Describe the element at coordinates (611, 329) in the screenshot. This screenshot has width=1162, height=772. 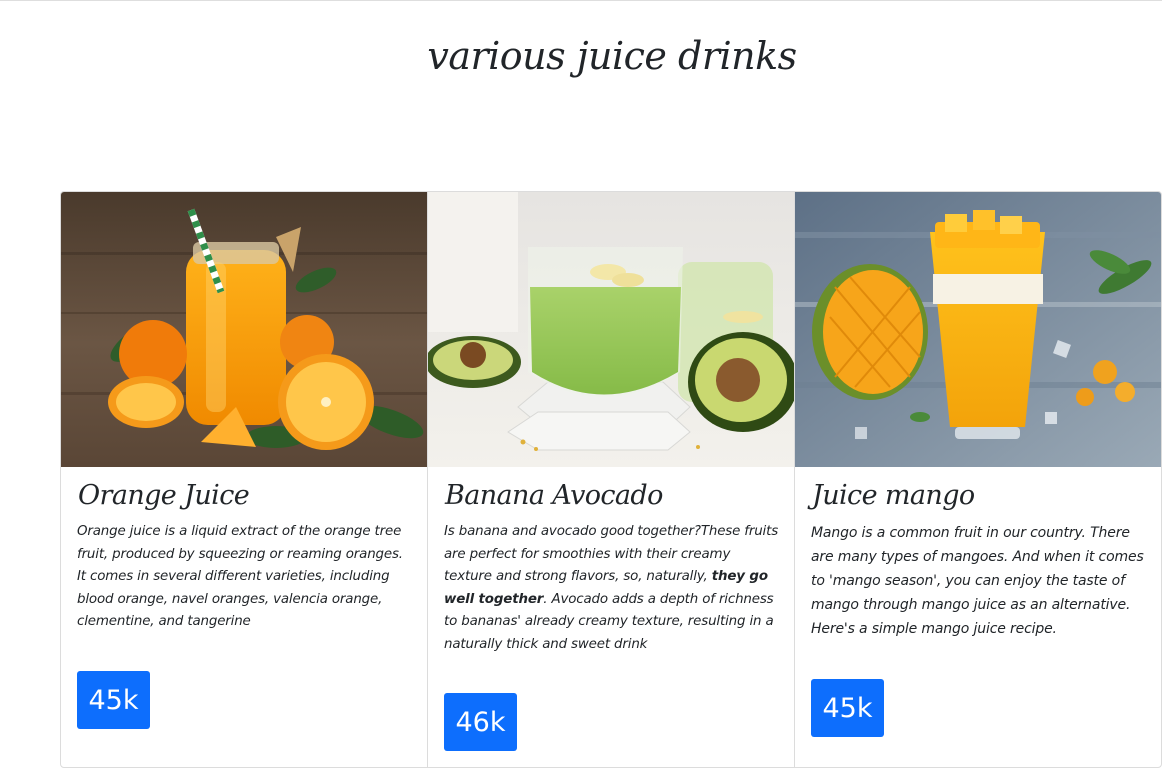
I see `banana-avocado-image` at that location.